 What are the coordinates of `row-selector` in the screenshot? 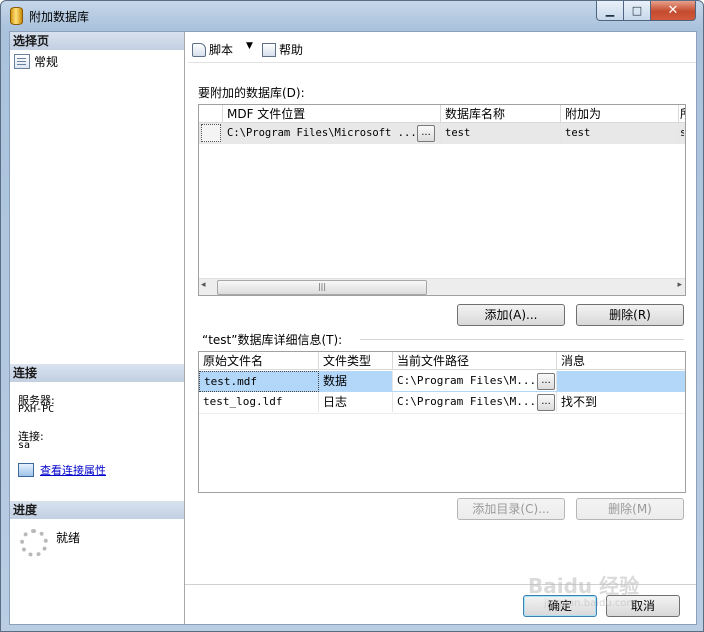 It's located at (211, 133).